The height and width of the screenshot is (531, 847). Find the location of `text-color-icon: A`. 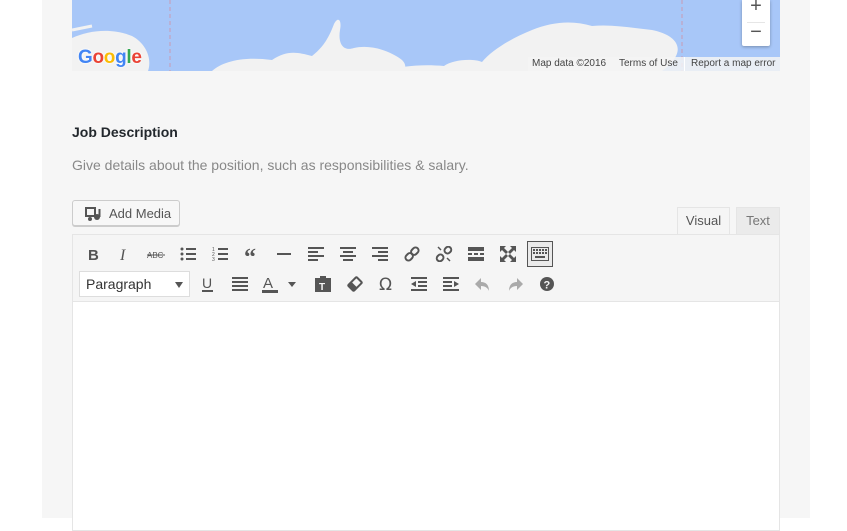

text-color-icon: A is located at coordinates (280, 284).